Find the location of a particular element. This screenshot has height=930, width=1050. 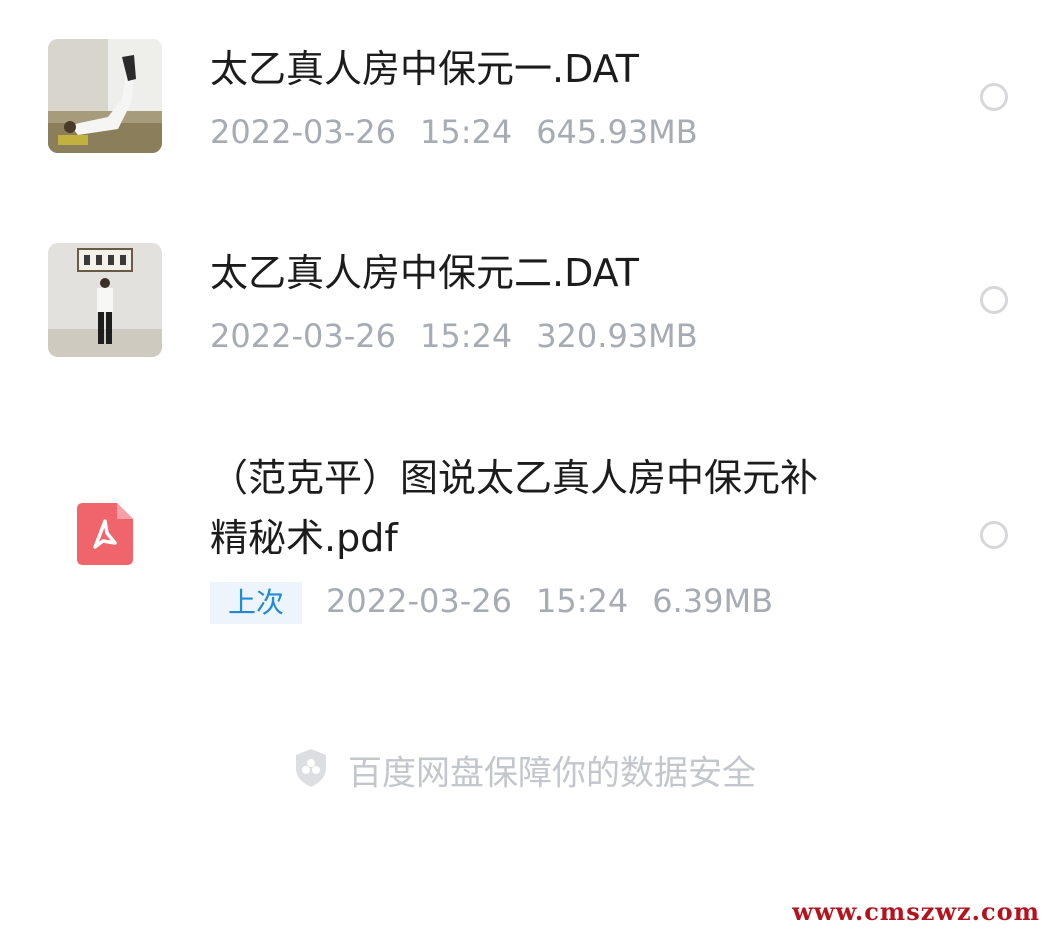

file-name-line2: 精秘术.pdf is located at coordinates (304, 538).